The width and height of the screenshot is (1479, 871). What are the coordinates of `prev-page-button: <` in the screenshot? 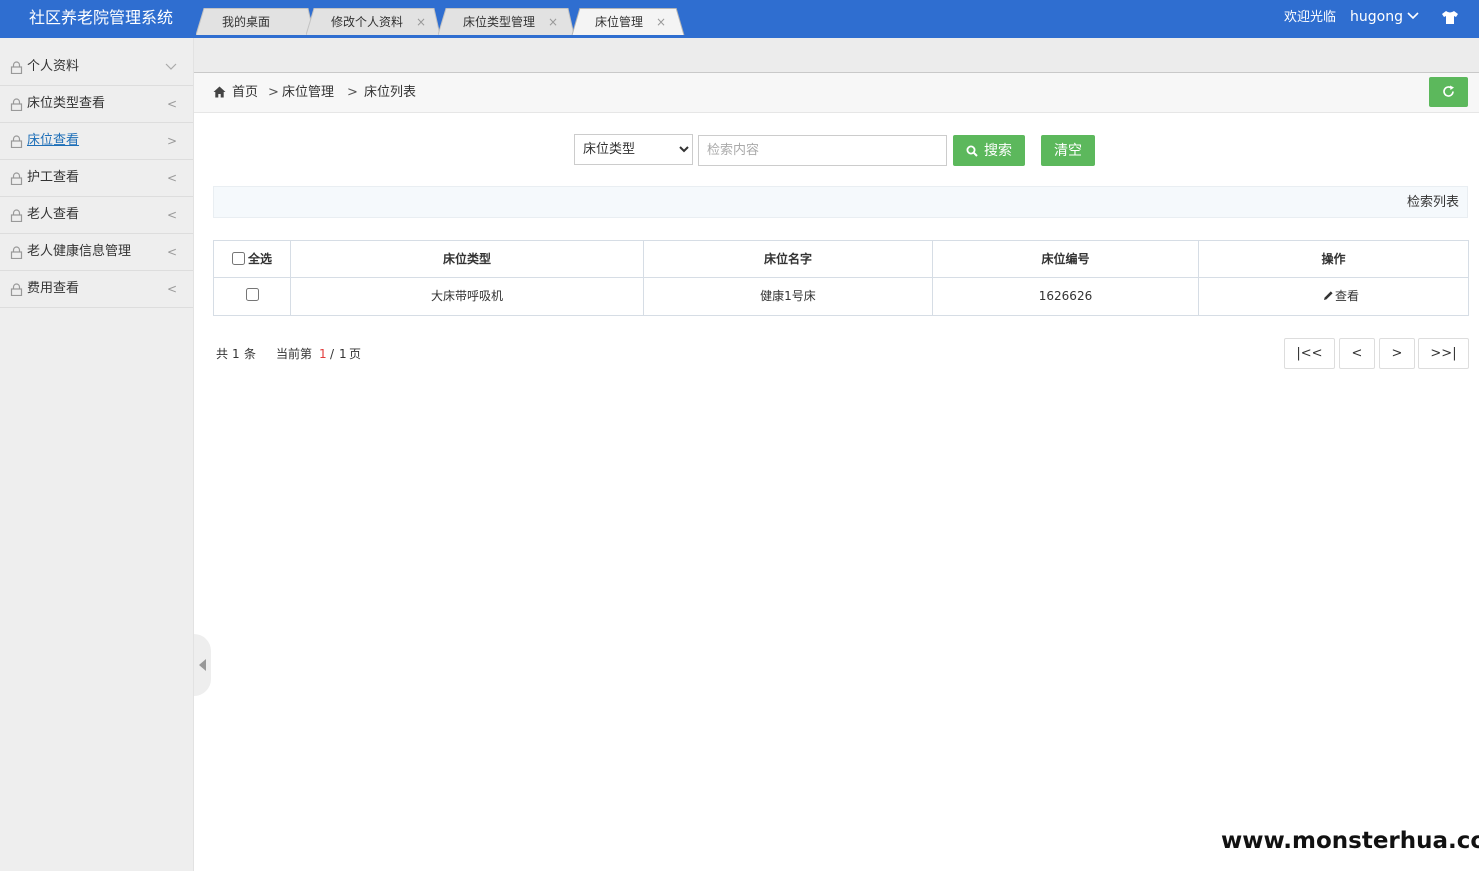 It's located at (1357, 353).